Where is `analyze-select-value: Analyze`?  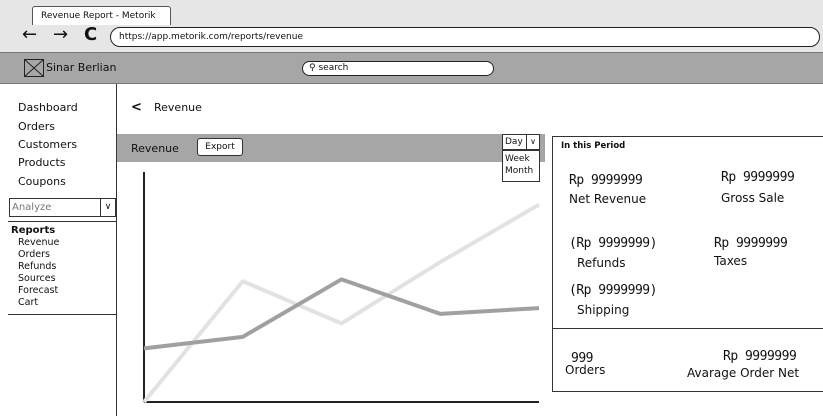 analyze-select-value: Analyze is located at coordinates (32, 207).